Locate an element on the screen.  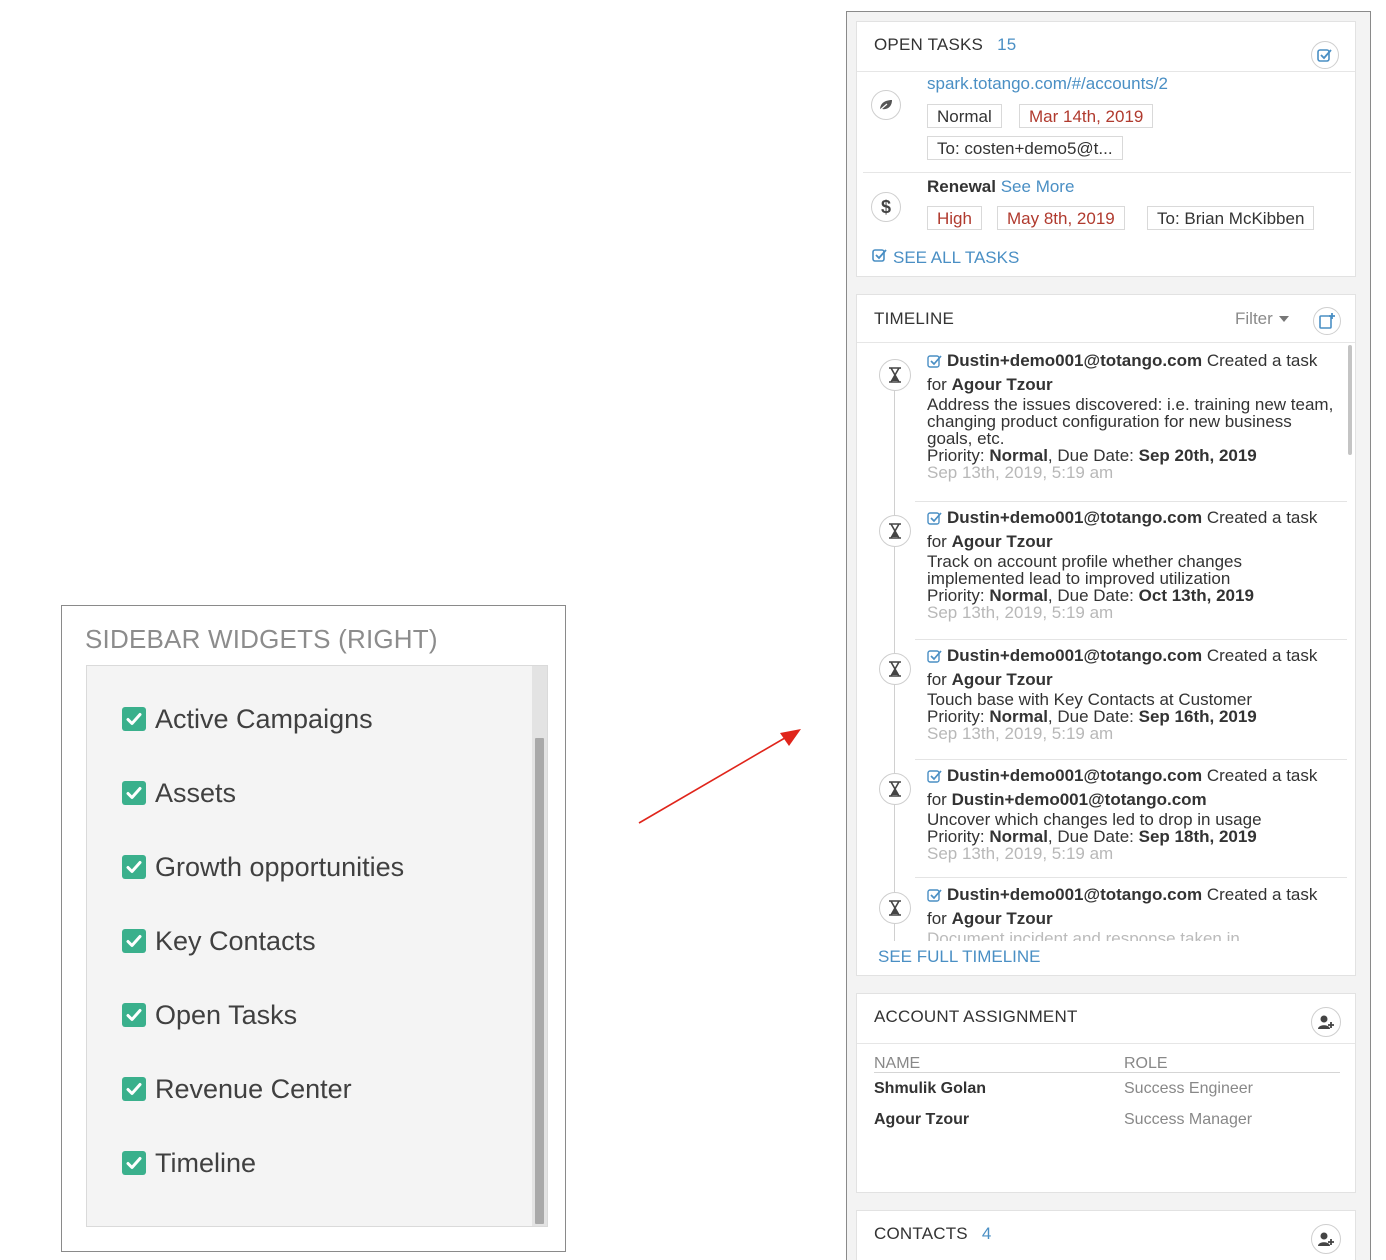
see-all-tasks-link: SEE ALL TASKS is located at coordinates (945, 257).